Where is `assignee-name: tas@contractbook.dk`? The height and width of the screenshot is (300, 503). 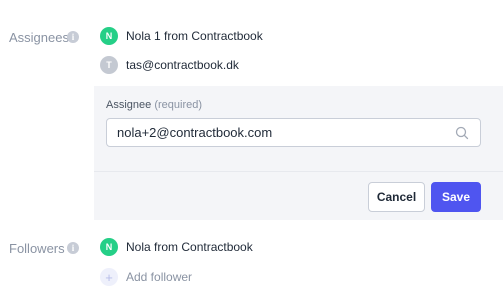
assignee-name: tas@contractbook.dk is located at coordinates (182, 65).